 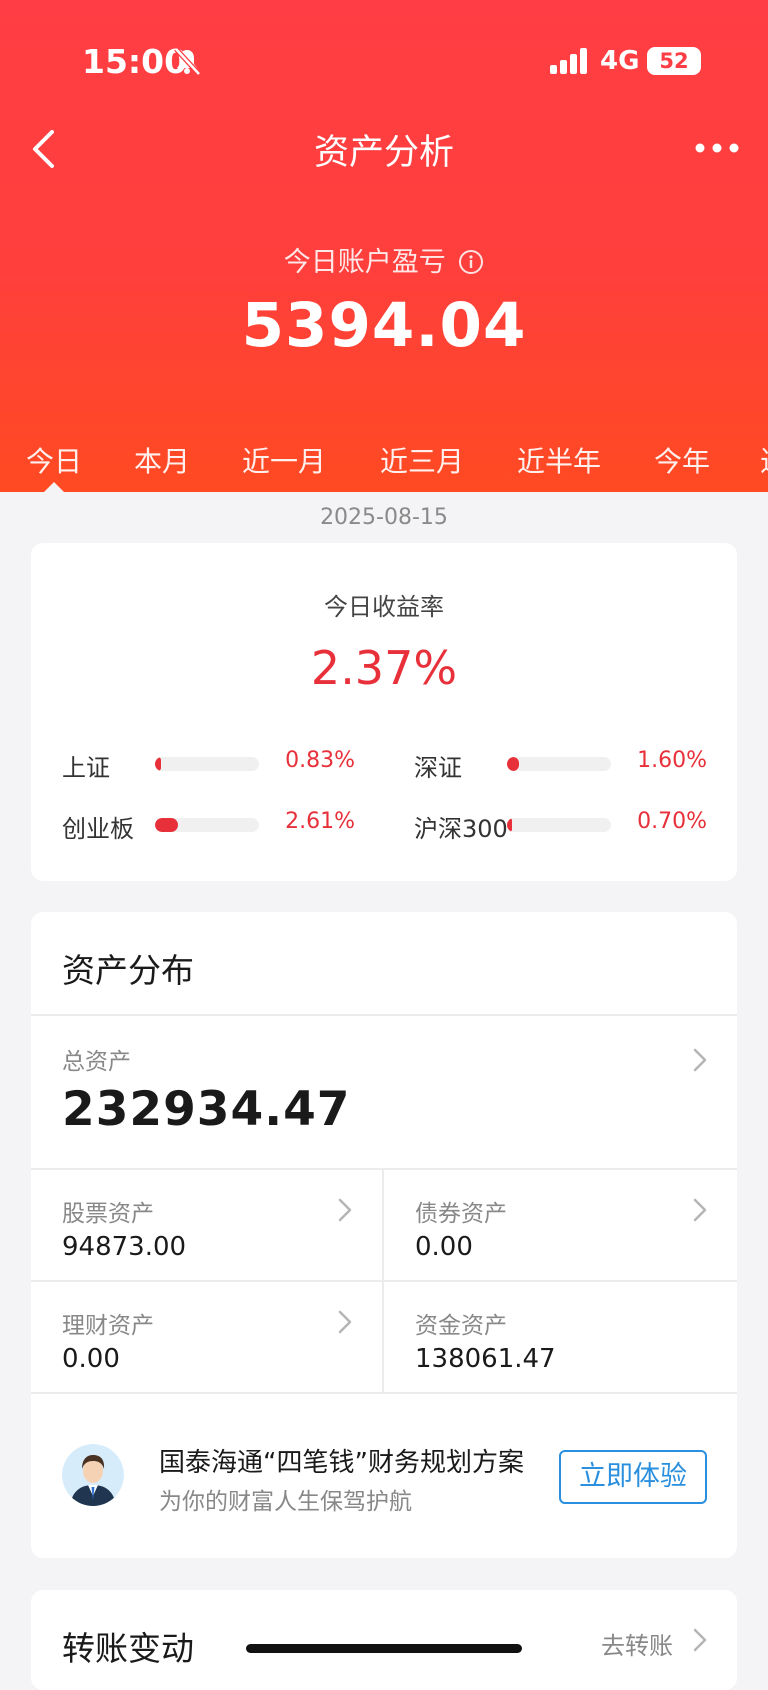 I want to click on pnl-label: 今日账户盈亏, so click(x=364, y=262).